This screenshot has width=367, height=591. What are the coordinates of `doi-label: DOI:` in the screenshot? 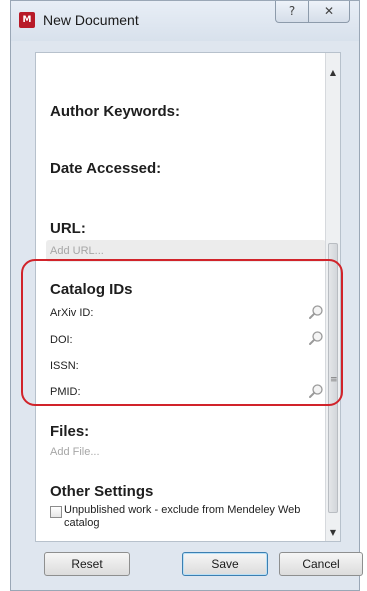 It's located at (61, 340).